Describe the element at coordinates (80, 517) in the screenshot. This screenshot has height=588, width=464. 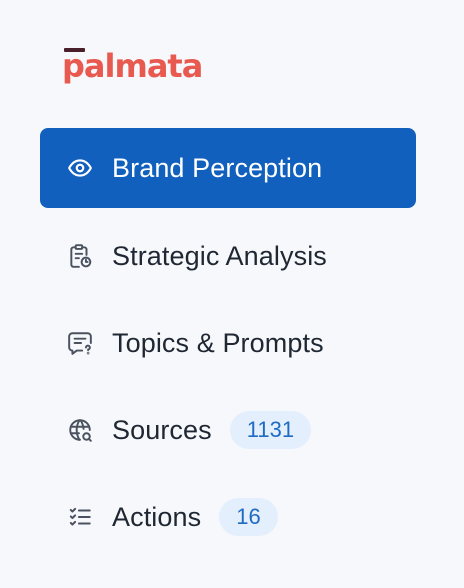
I see `checklist-icon` at that location.